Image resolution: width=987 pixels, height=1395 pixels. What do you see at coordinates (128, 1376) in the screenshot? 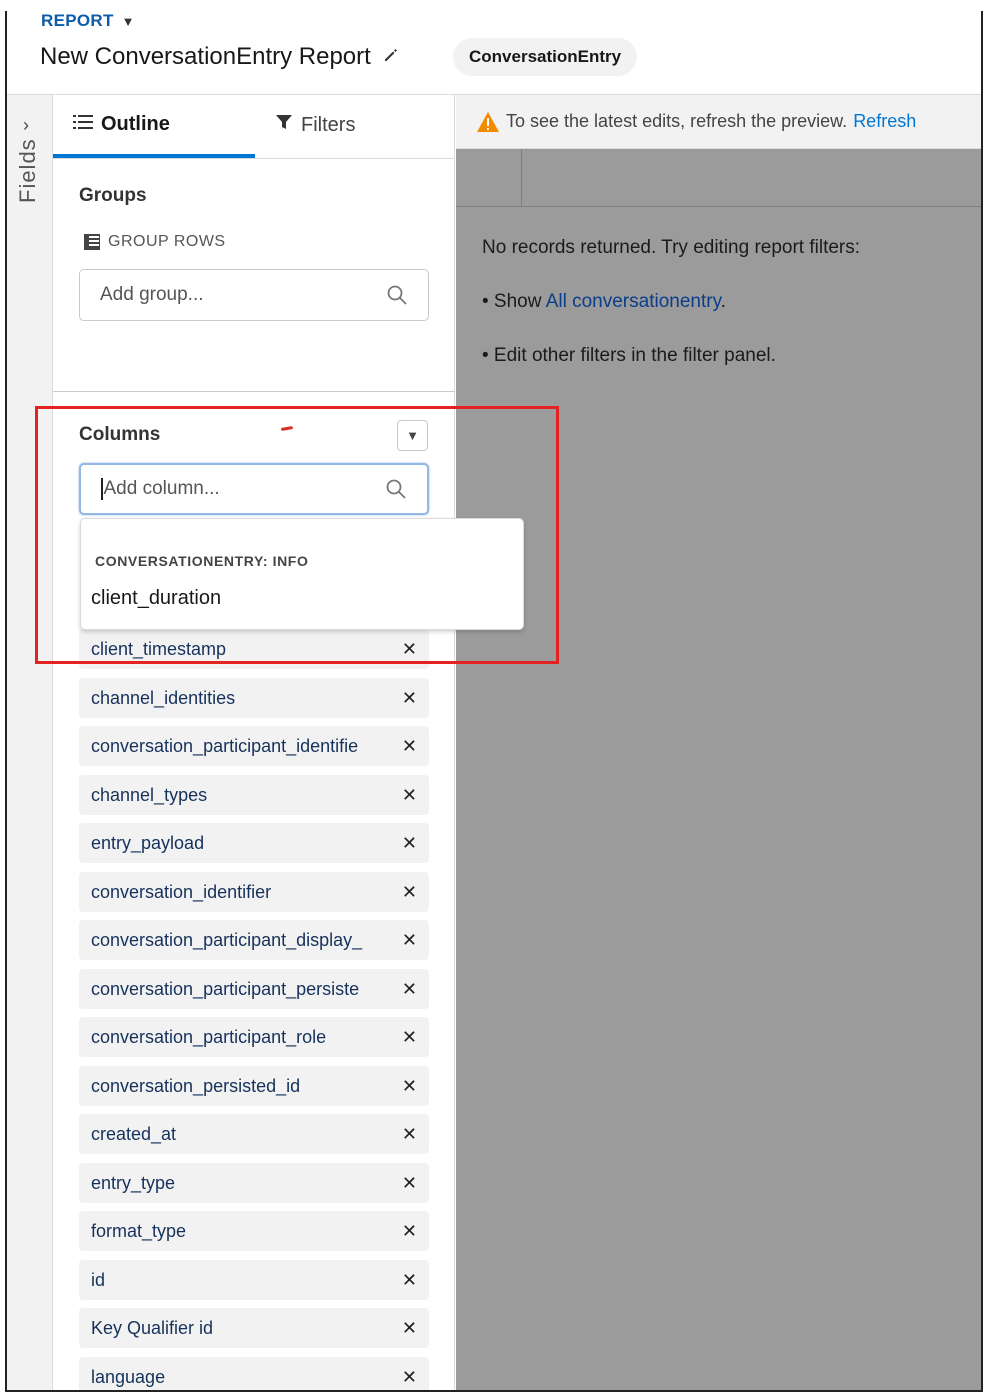
I see `column-label: language` at bounding box center [128, 1376].